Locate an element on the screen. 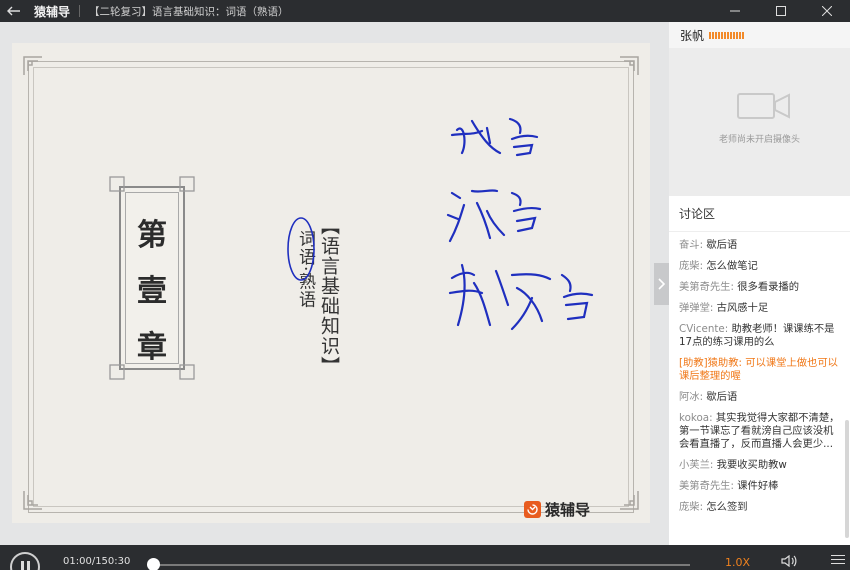 The image size is (850, 570). list-item: CVicente: 助教老师！课课练不是17点的练习课用的么 is located at coordinates (759, 336).